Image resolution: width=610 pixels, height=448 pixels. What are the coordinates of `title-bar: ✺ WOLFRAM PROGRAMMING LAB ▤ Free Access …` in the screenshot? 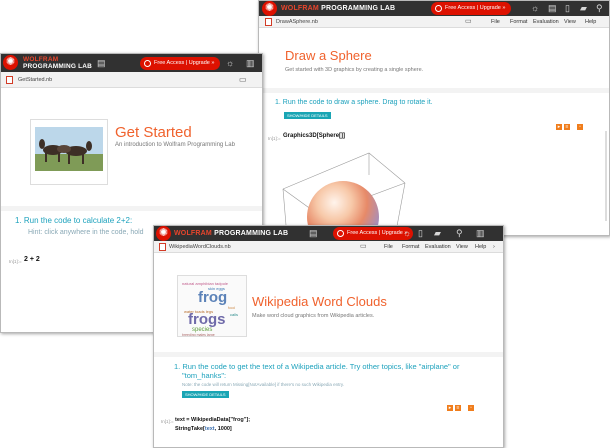 It's located at (328, 233).